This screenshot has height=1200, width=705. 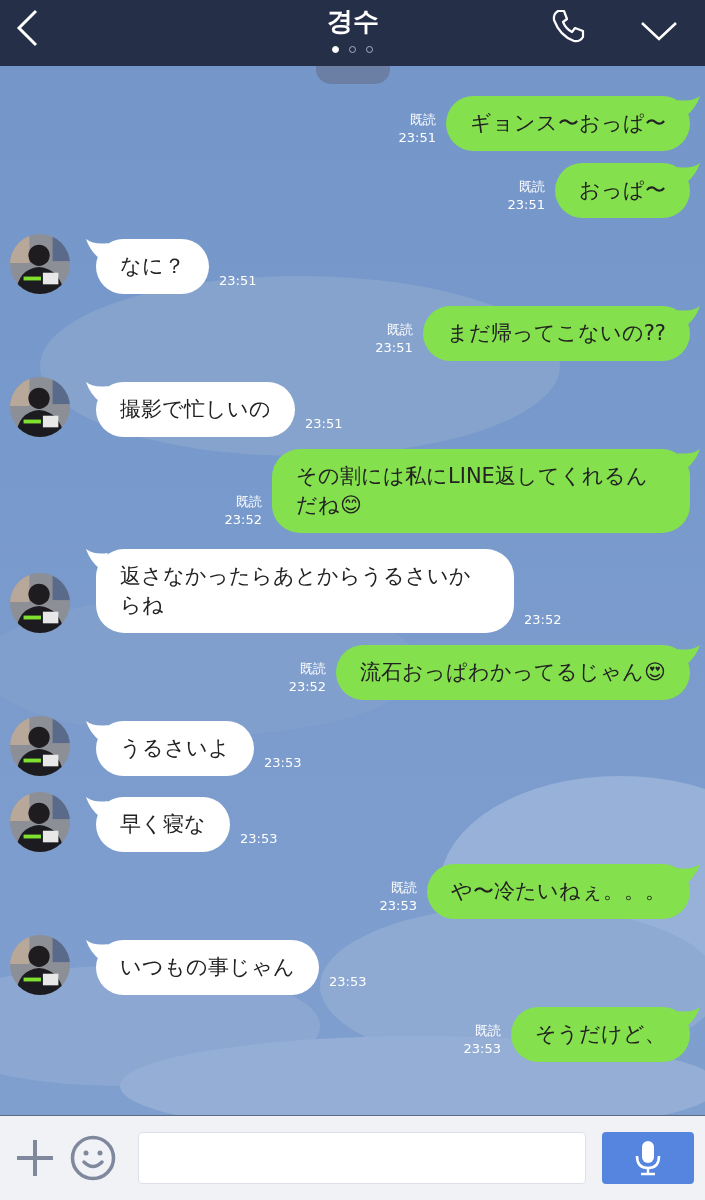 I want to click on phone-icon, so click(x=568, y=26).